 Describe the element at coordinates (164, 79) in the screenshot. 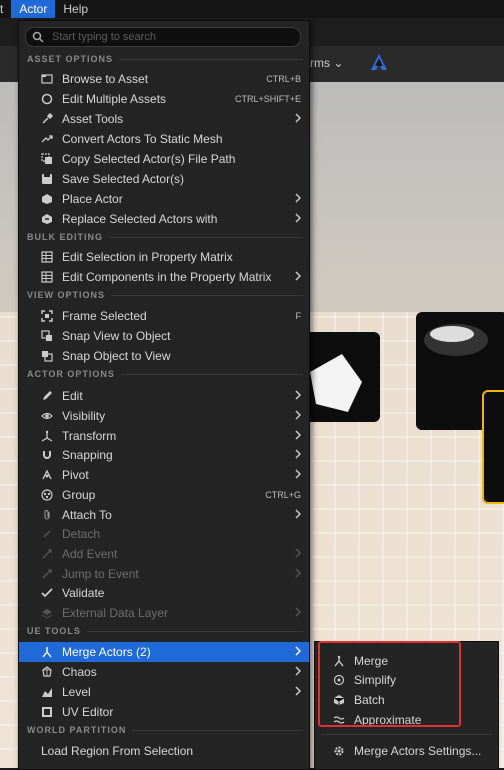

I see `menu-item-browse-to-asset: Browse to Asset CTRL+B` at that location.